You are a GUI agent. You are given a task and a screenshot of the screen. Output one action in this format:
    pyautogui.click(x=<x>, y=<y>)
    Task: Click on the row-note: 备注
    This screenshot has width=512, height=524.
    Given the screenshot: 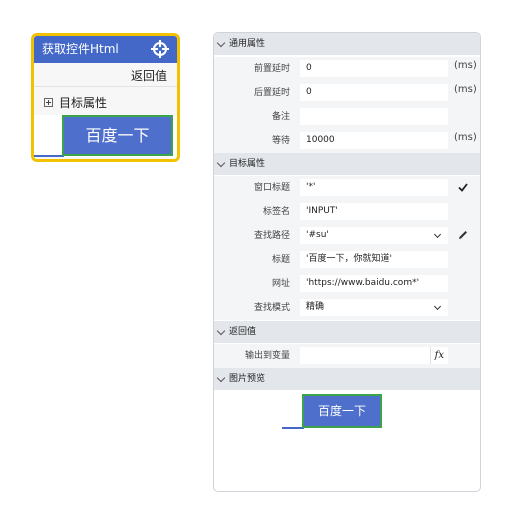 What is the action you would take?
    pyautogui.click(x=347, y=117)
    